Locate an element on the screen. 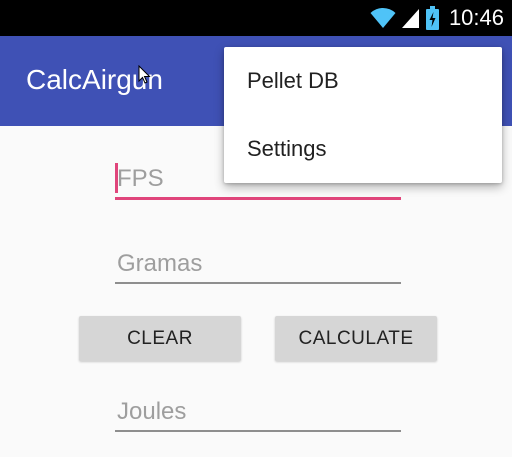 The image size is (512, 457). gramas-input is located at coordinates (258, 266).